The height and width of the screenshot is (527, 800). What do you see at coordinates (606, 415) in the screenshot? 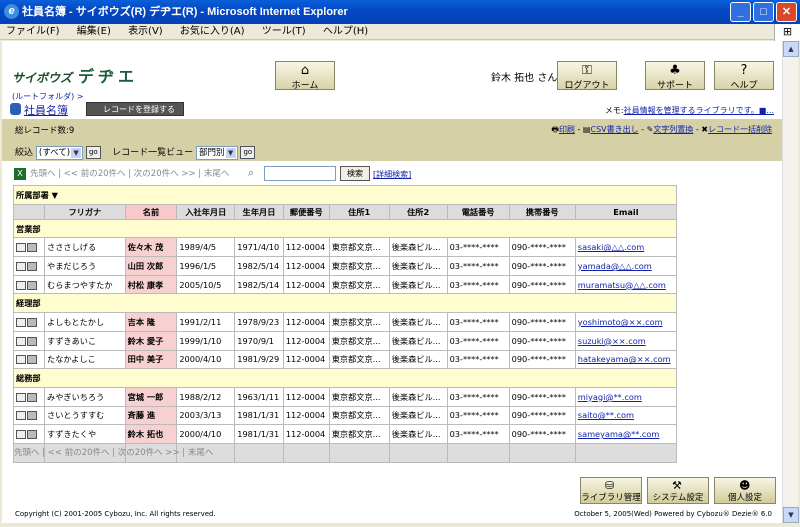
I see `email-link: saito@**.com` at bounding box center [606, 415].